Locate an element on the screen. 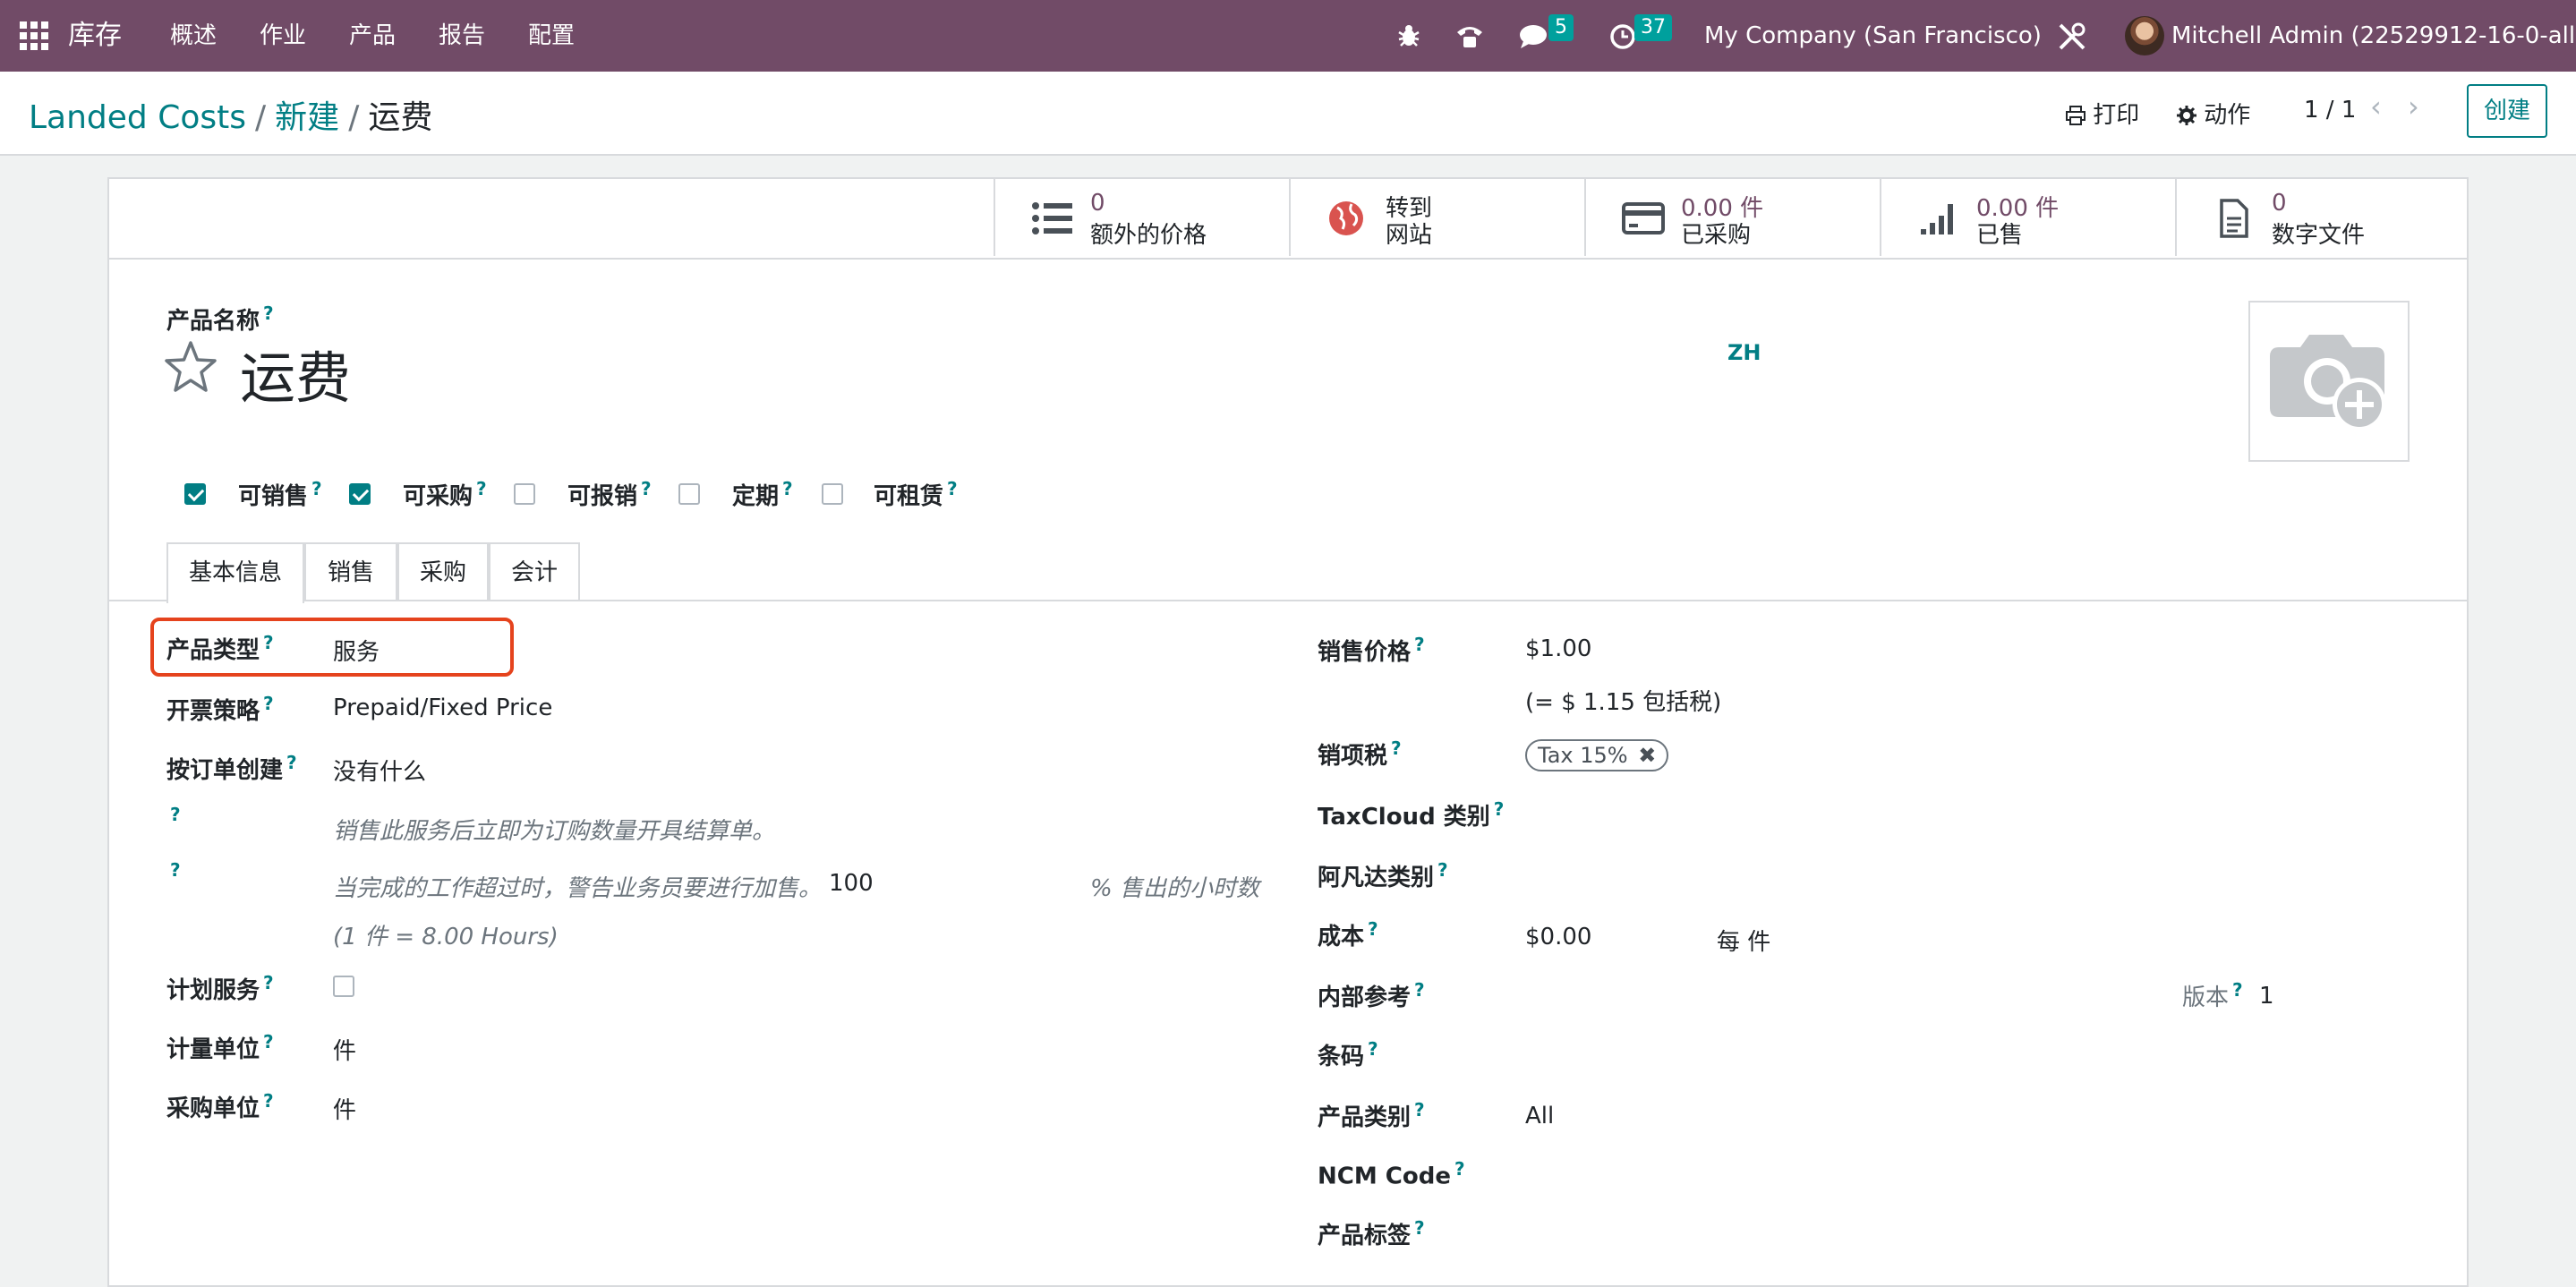 This screenshot has height=1287, width=2576. user-menu: Mitchell Admin (22529912-16-0-all) is located at coordinates (2373, 36).